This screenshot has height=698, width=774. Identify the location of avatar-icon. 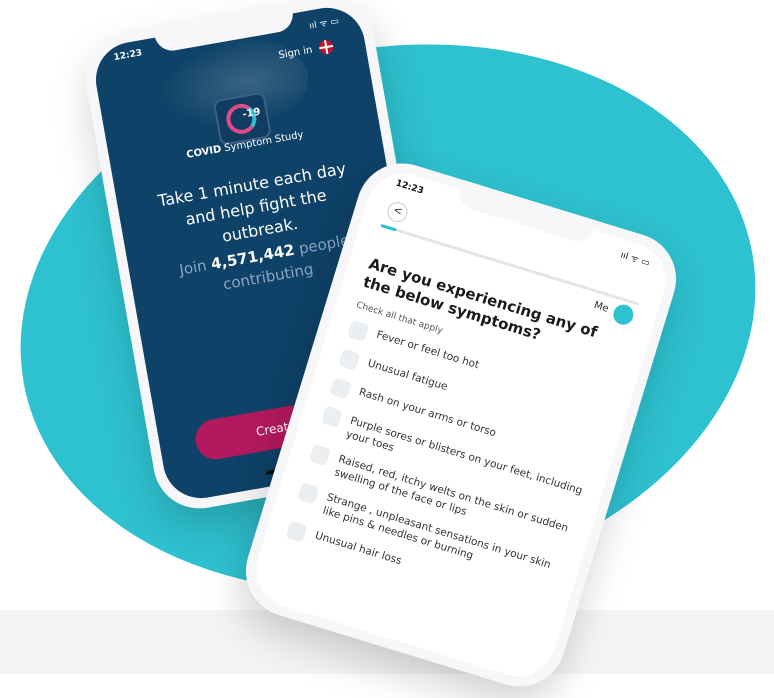
(623, 315).